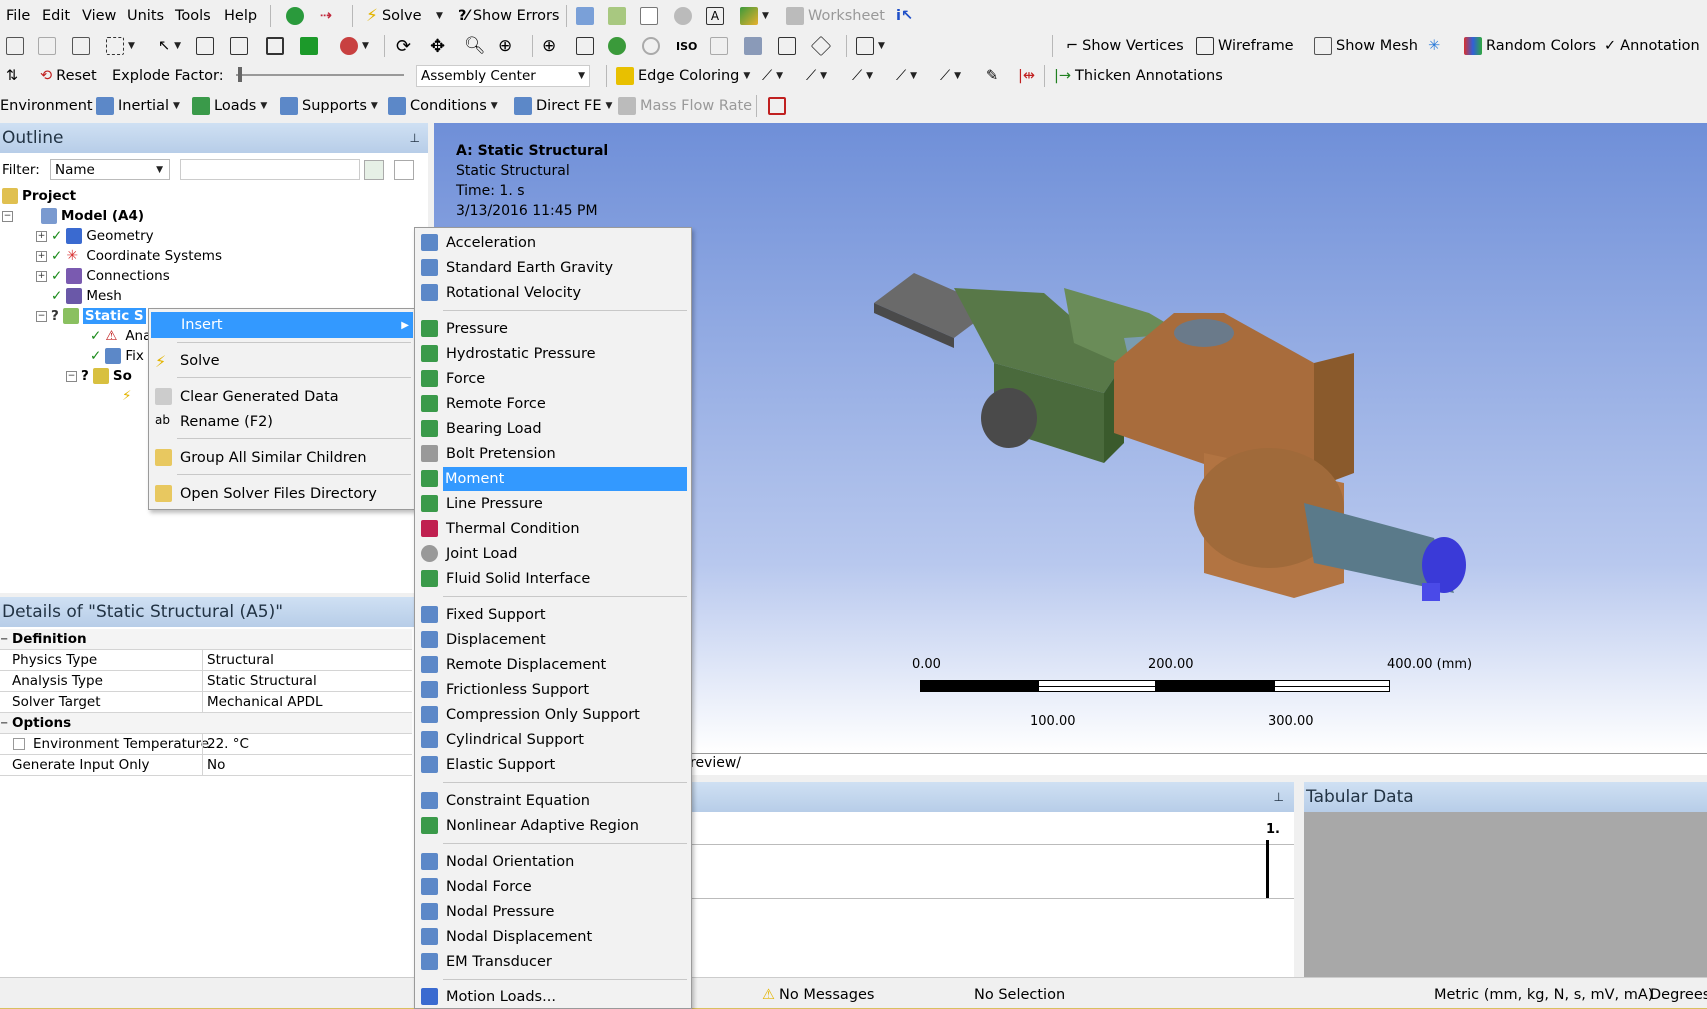 This screenshot has height=1009, width=1707. Describe the element at coordinates (120, 46) in the screenshot. I see `box-select-icon: ▼` at that location.